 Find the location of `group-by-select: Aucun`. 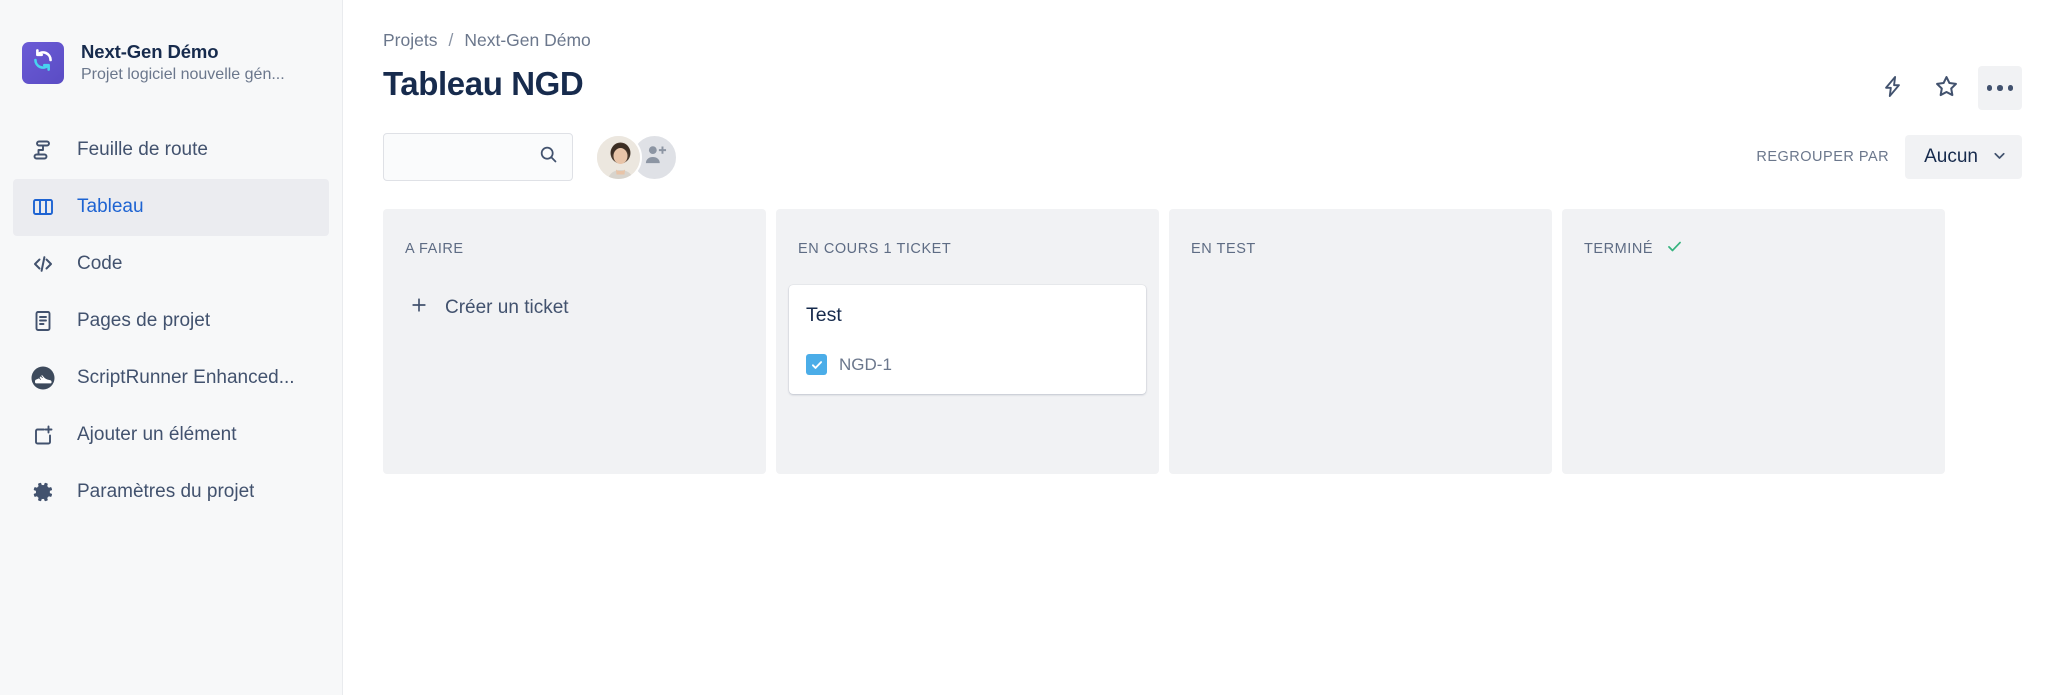

group-by-select: Aucun is located at coordinates (1963, 157).